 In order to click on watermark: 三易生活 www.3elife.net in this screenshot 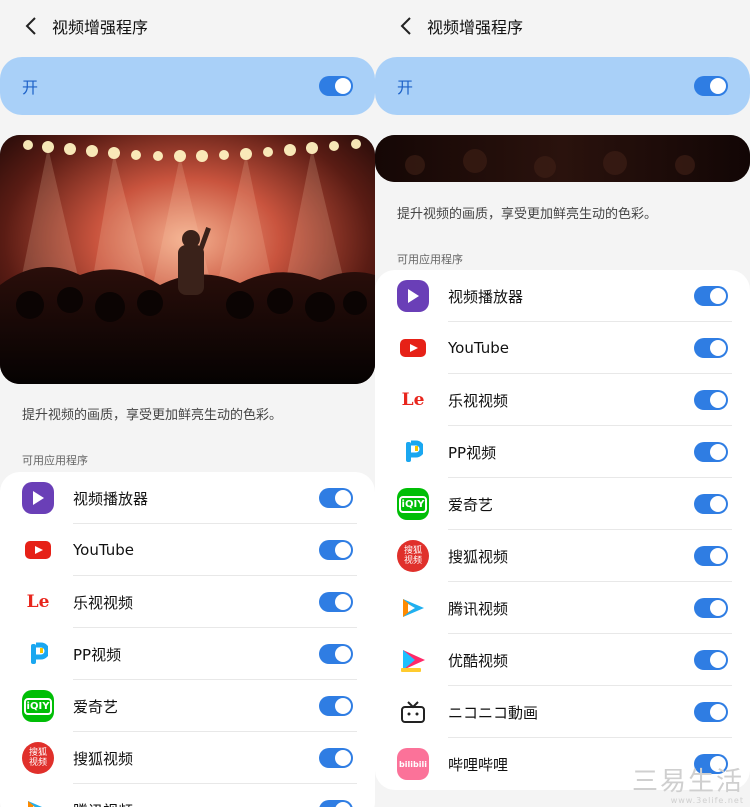, I will do `click(688, 786)`.